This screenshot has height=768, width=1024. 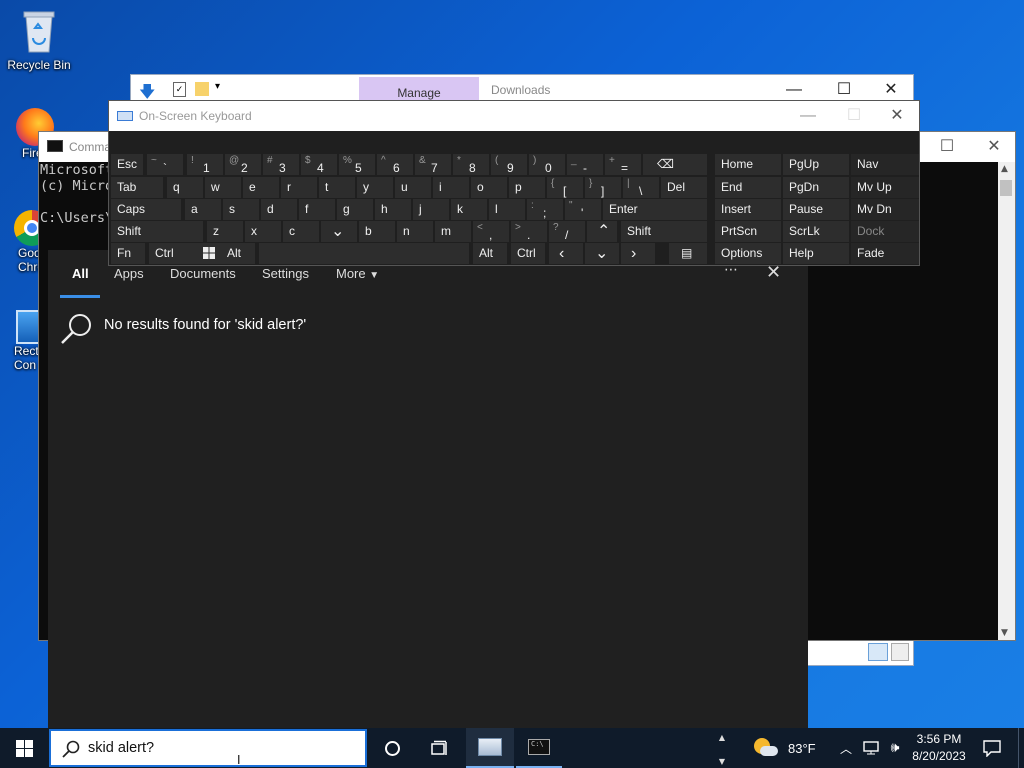 What do you see at coordinates (357, 273) in the screenshot?
I see `tab-more: More ▼` at bounding box center [357, 273].